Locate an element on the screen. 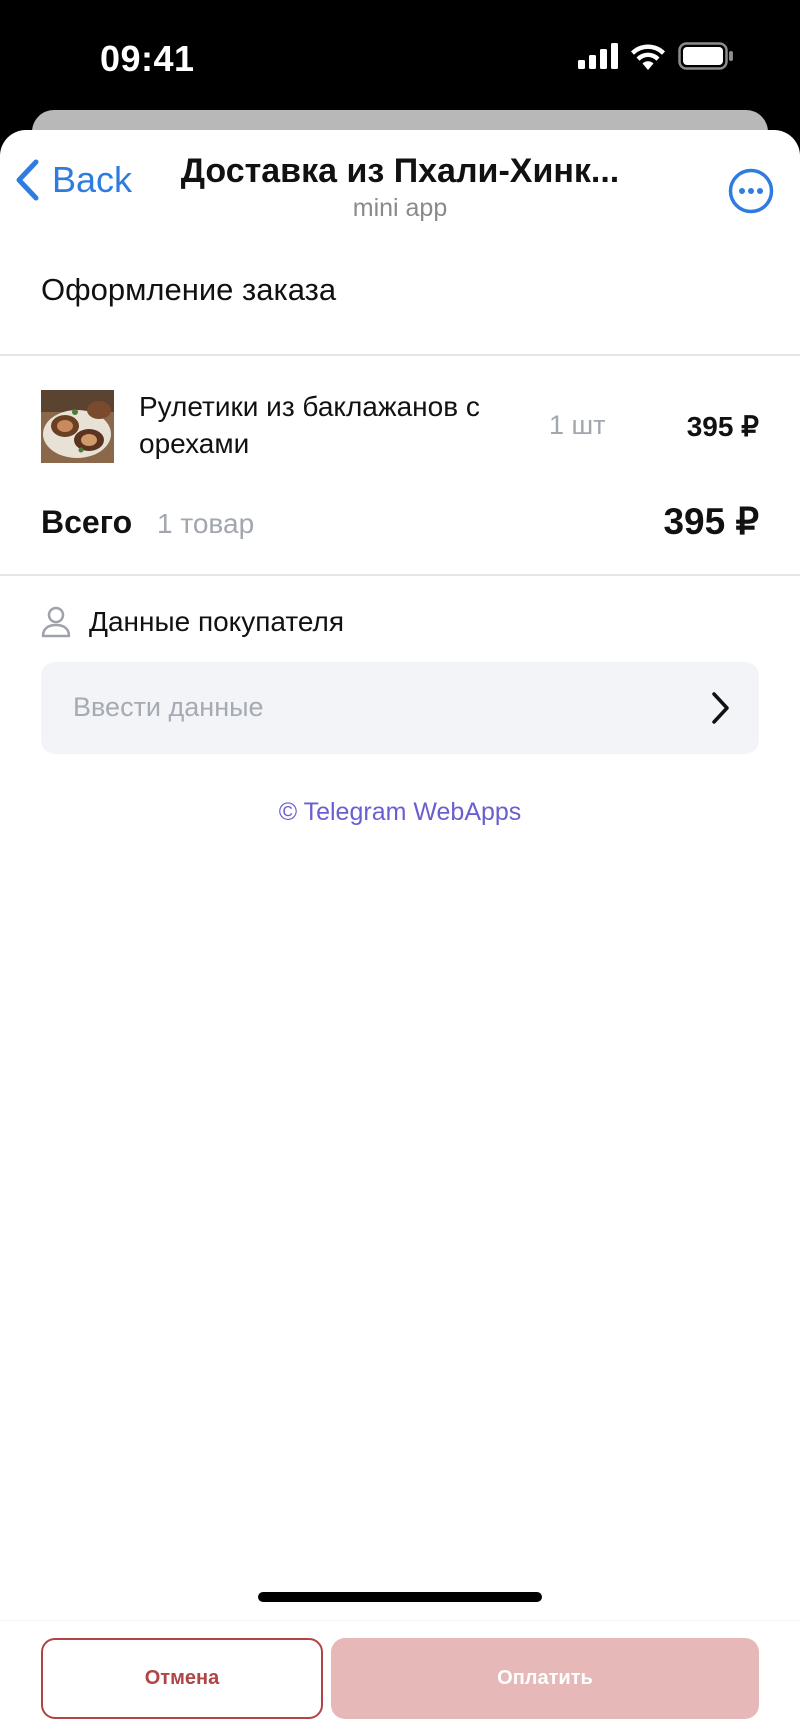 This screenshot has width=800, height=1734. total-count: 1 товар is located at coordinates (206, 523).